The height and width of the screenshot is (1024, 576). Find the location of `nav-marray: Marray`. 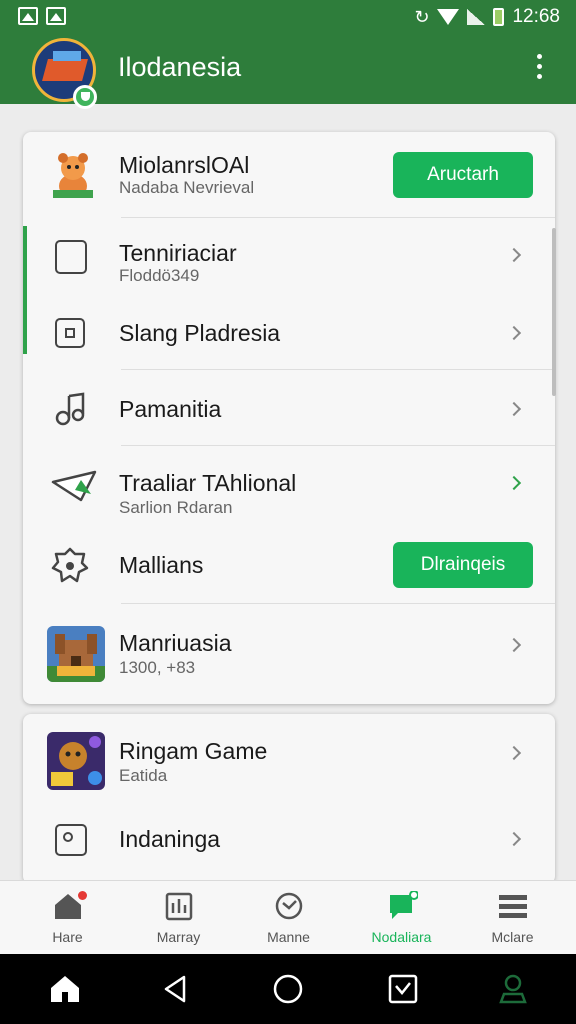

nav-marray: Marray is located at coordinates (178, 918).